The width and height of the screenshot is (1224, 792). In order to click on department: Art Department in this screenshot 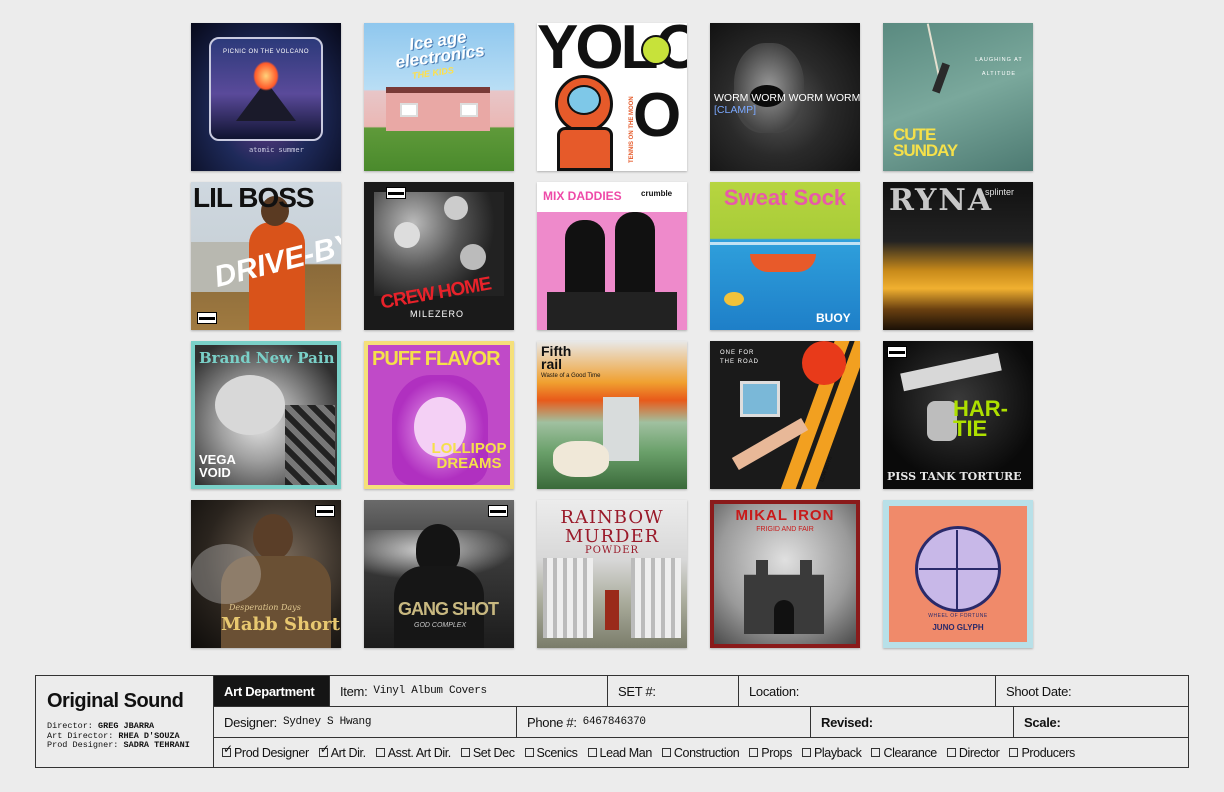, I will do `click(269, 691)`.